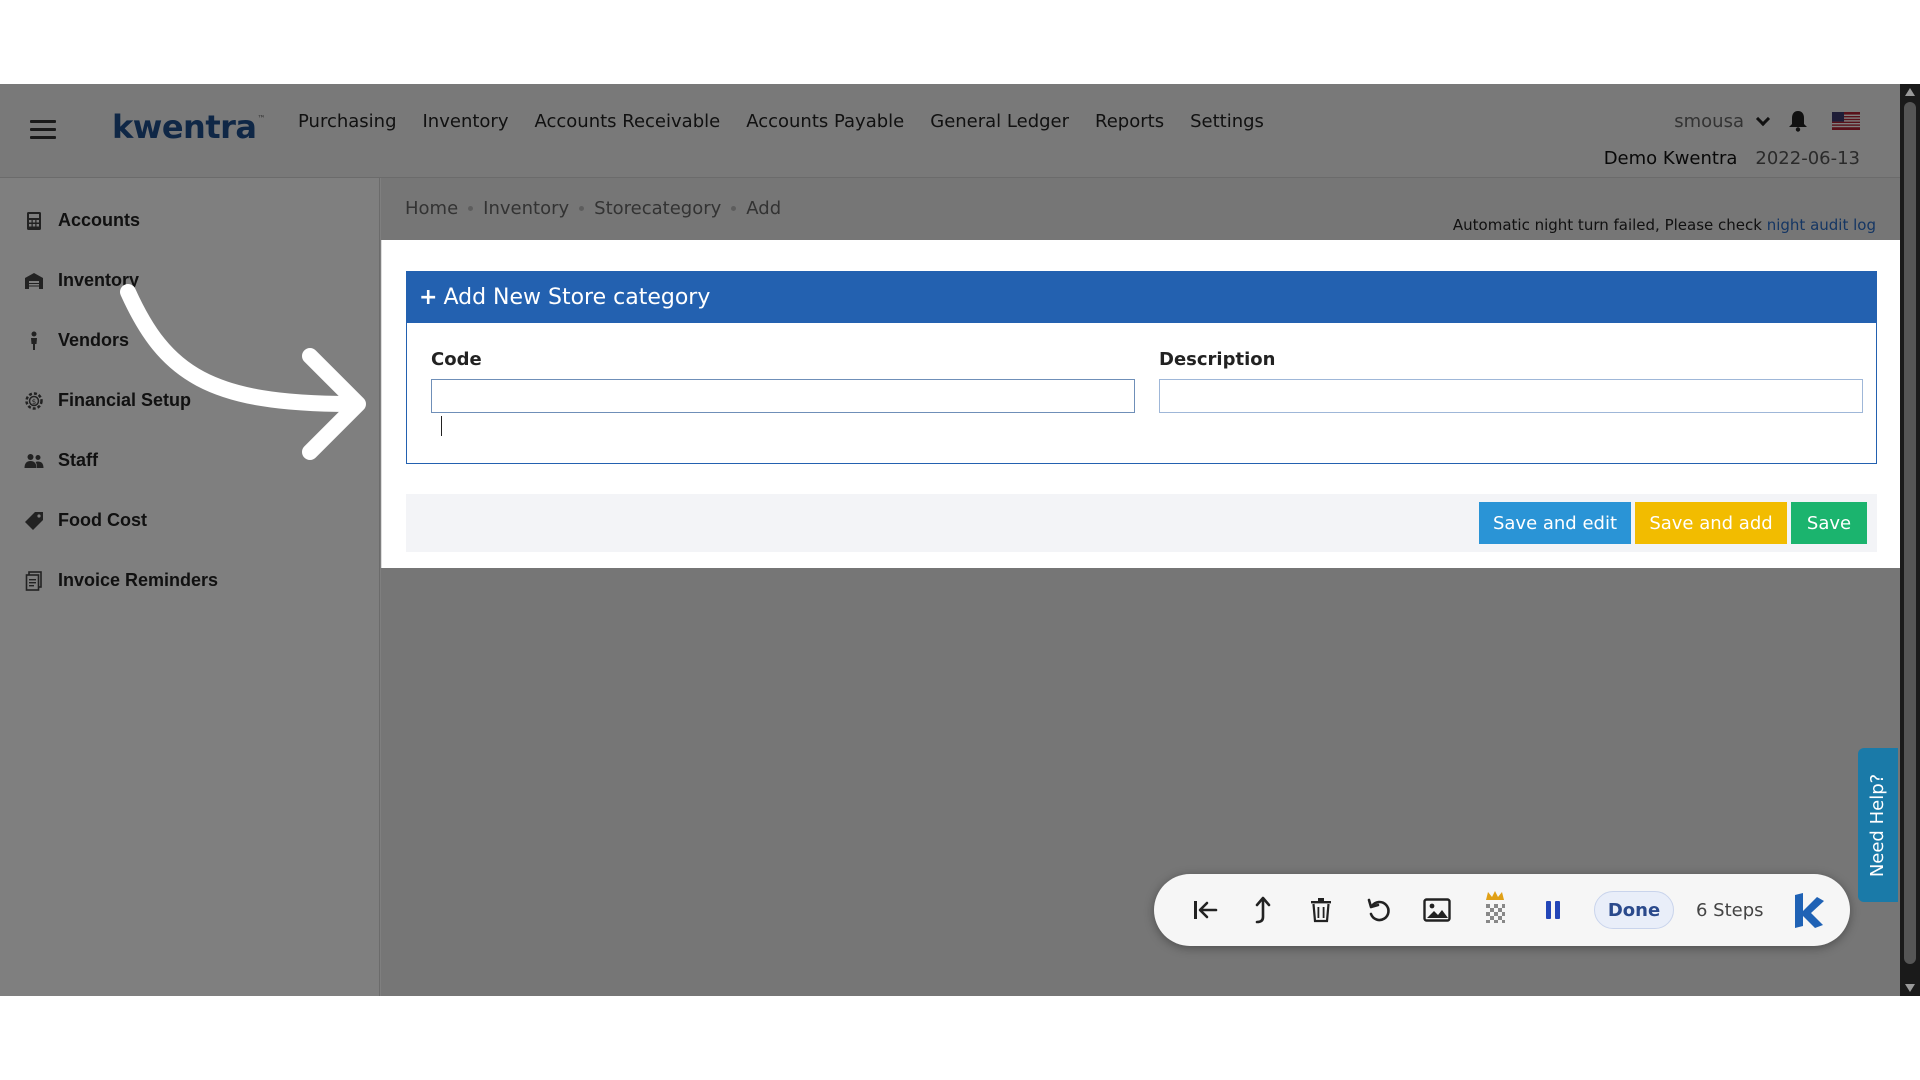 This screenshot has width=1920, height=1080. I want to click on pause-icon, so click(1553, 910).